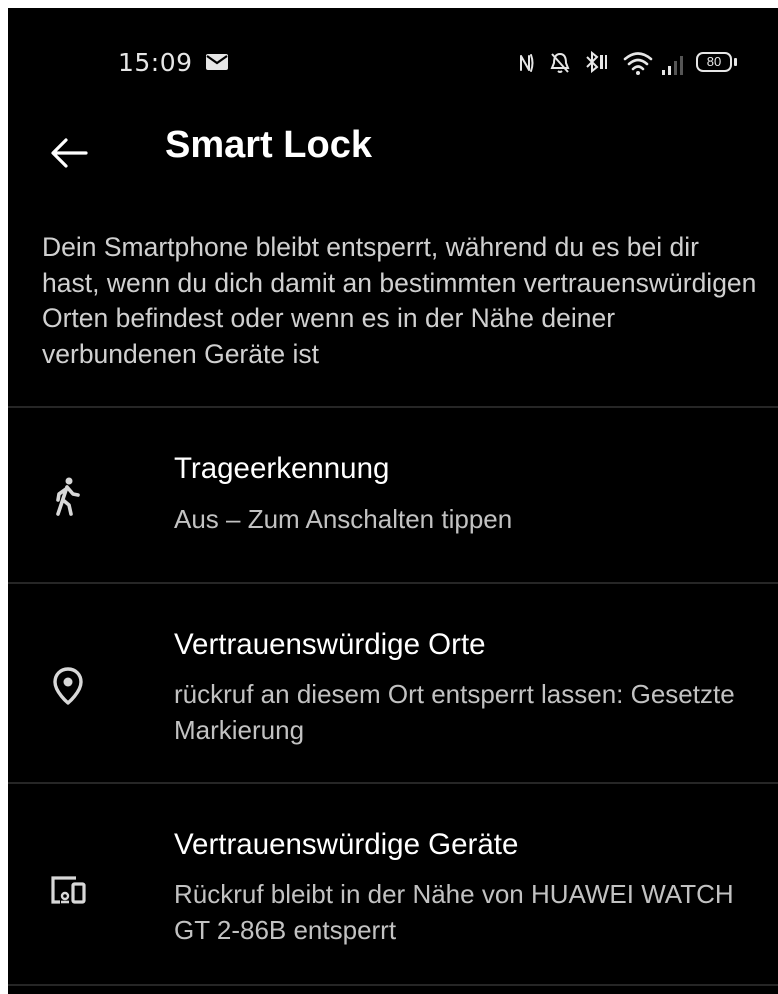 The width and height of the screenshot is (778, 994). I want to click on item-title: Vertrauenswürdige Orte, so click(330, 644).